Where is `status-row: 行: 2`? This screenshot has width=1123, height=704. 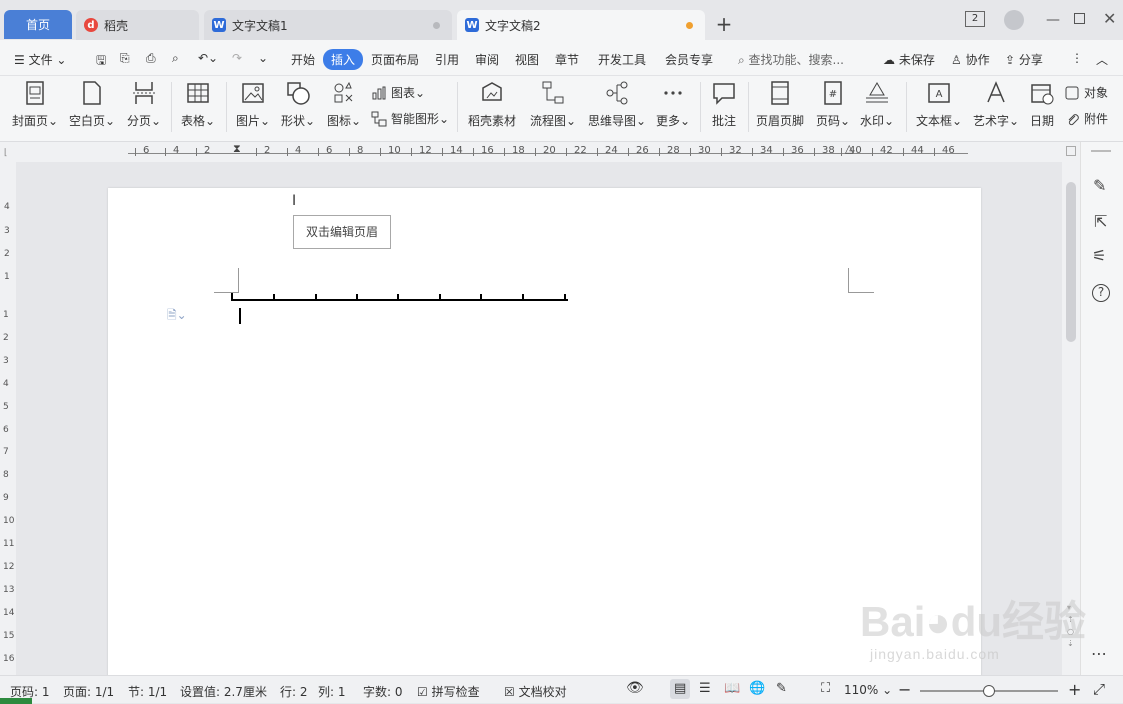
status-row: 行: 2 is located at coordinates (294, 691).